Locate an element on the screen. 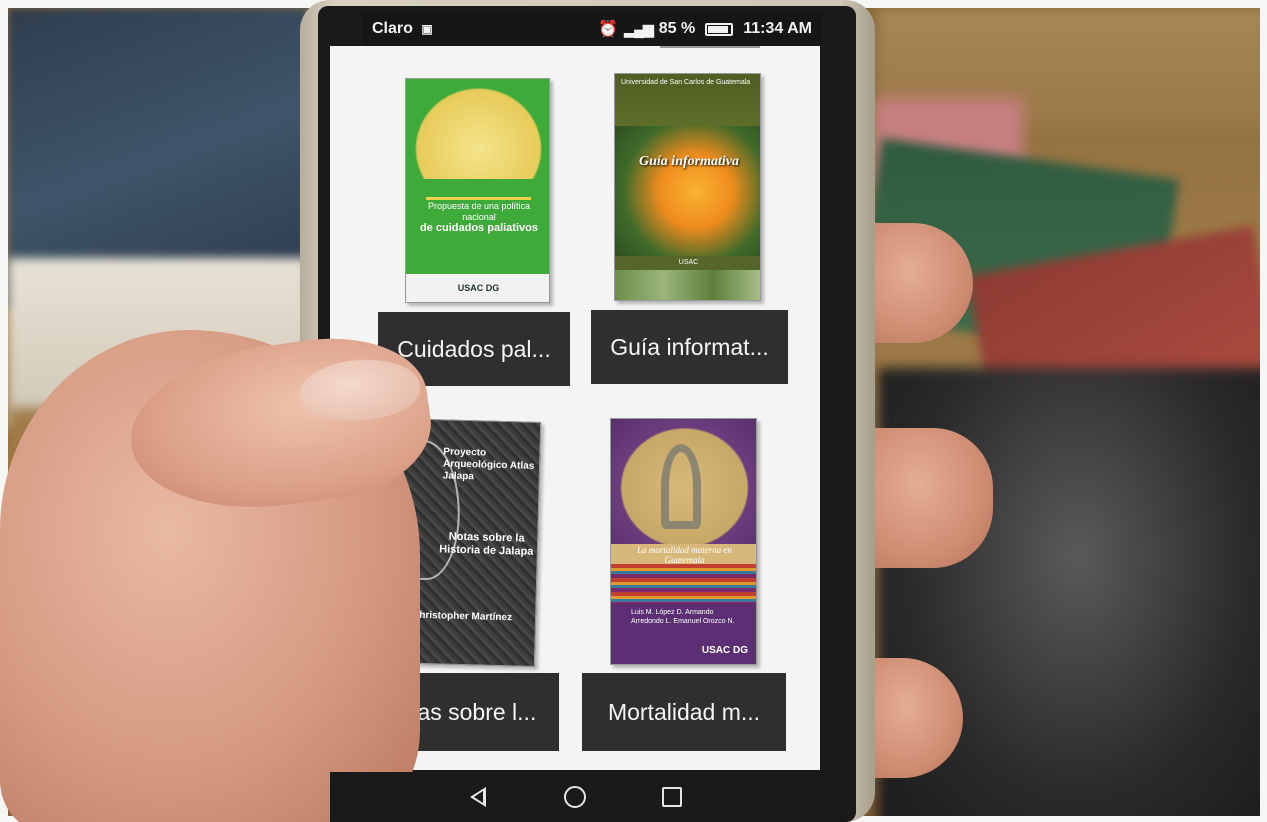 This screenshot has width=1267, height=822. clock: 11:34 AM is located at coordinates (777, 28).